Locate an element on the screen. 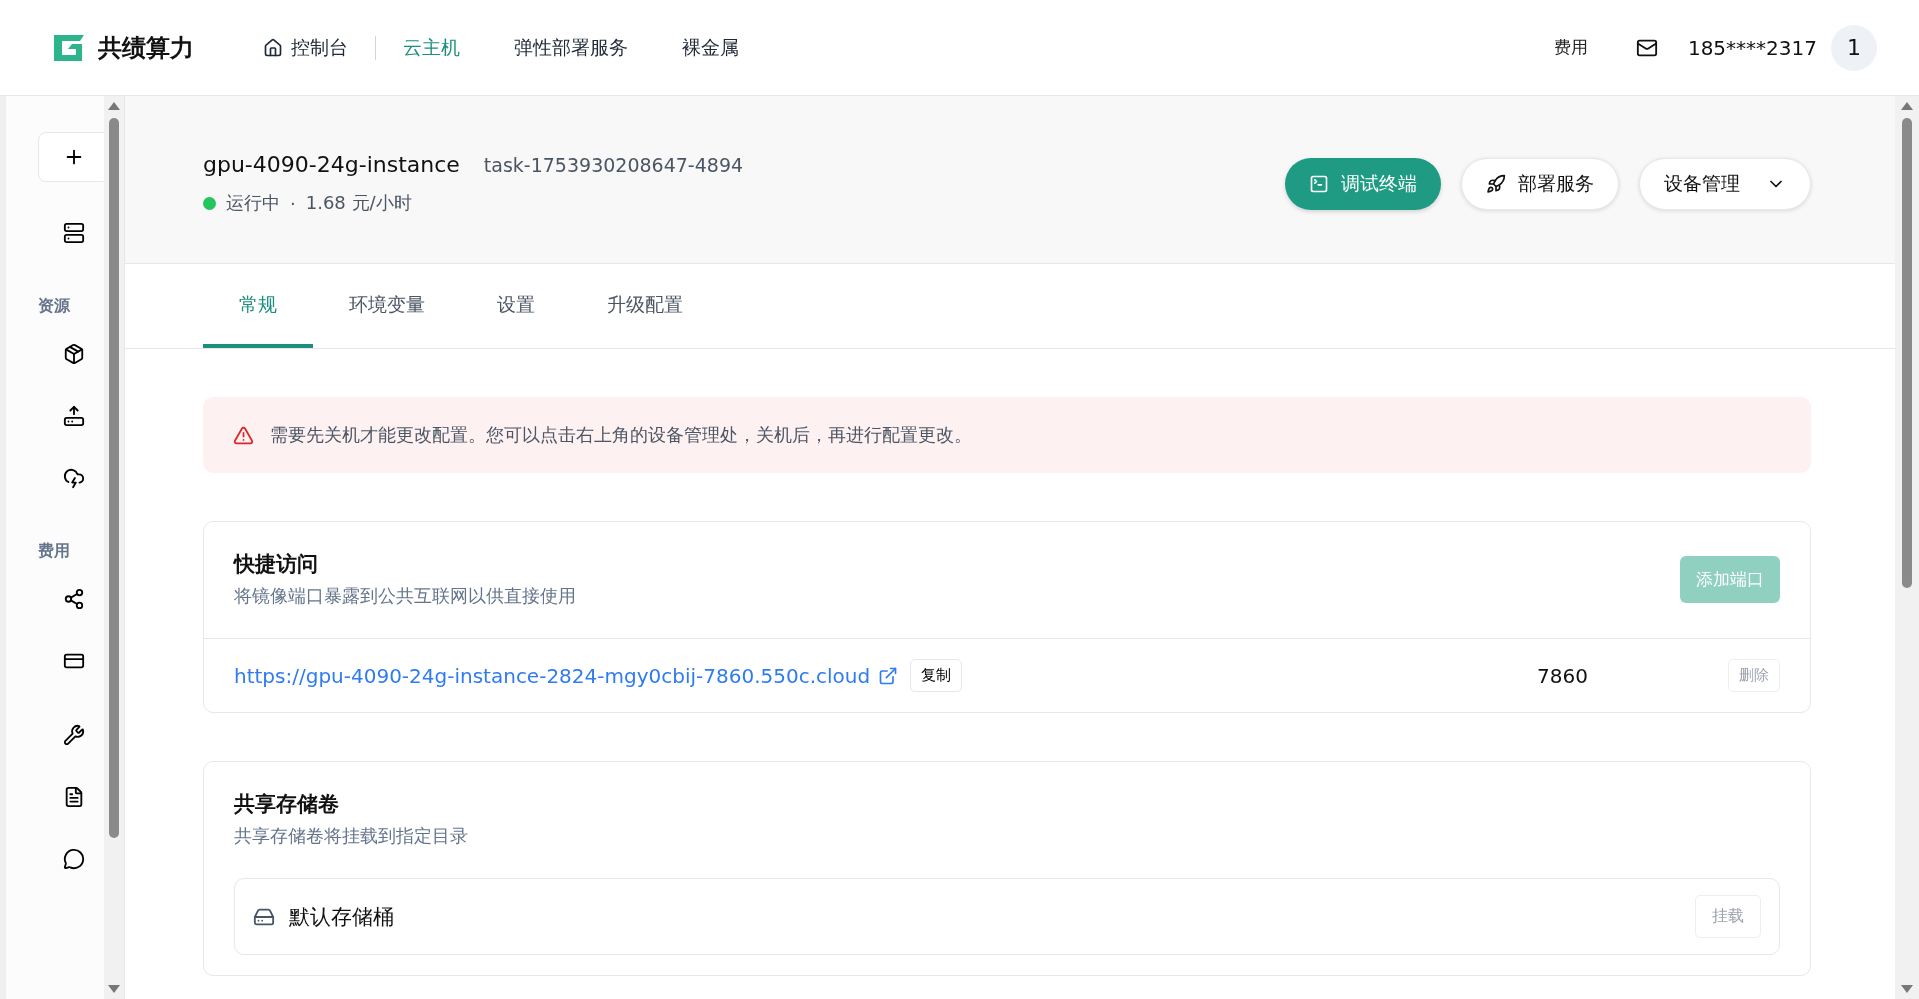 This screenshot has height=999, width=1919. home-icon is located at coordinates (273, 47).